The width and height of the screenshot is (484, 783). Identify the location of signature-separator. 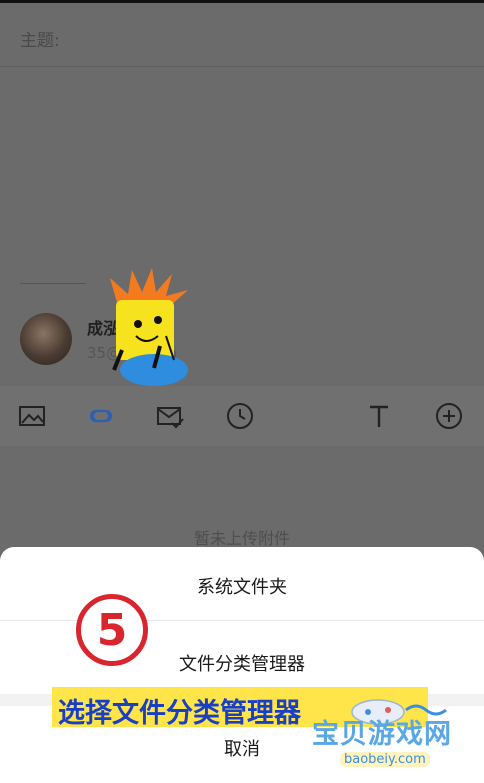
(53, 283).